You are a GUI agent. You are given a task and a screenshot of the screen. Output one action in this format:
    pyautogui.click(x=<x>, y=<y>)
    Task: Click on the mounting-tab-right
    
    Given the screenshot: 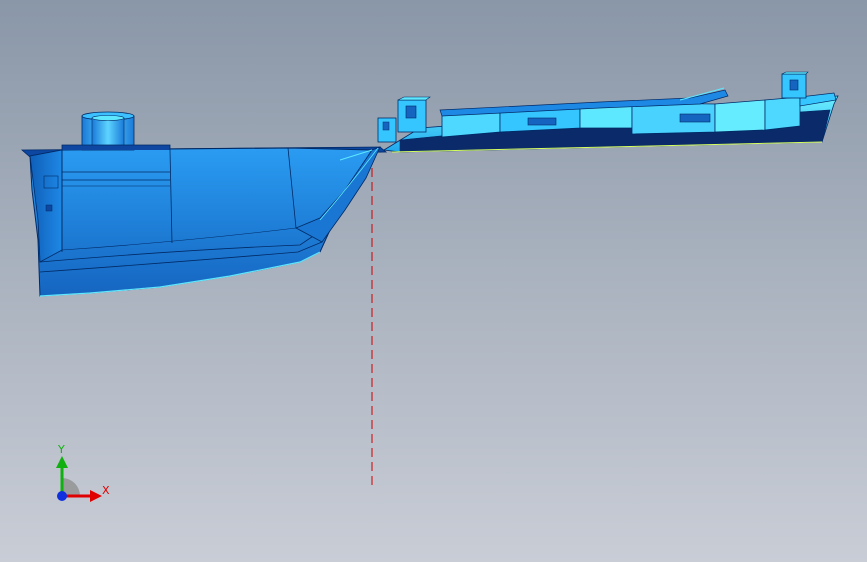 What is the action you would take?
    pyautogui.click(x=795, y=85)
    